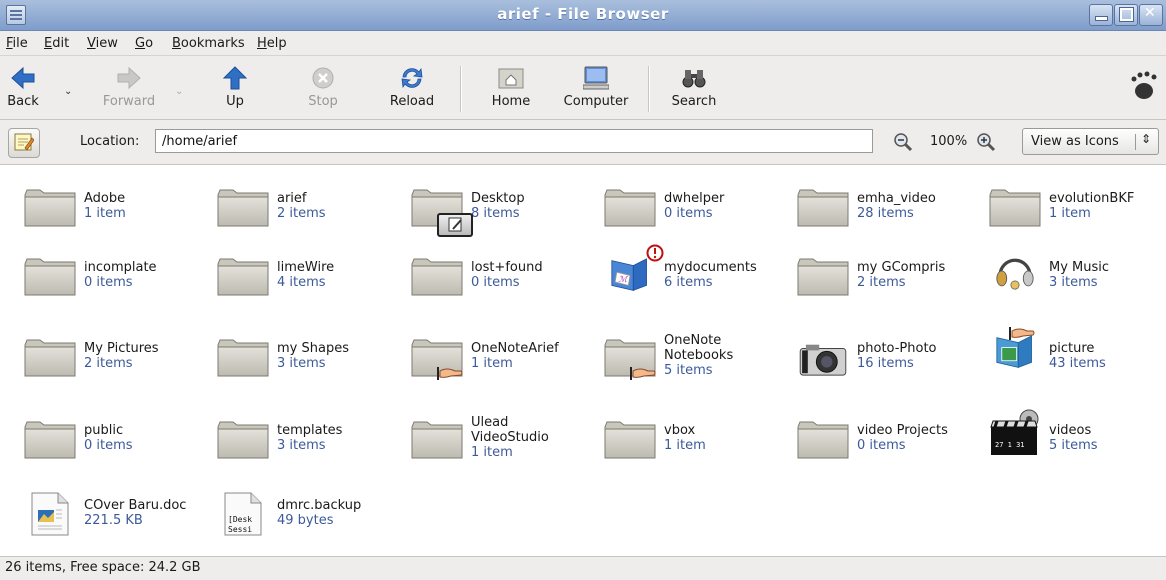 Image resolution: width=1166 pixels, height=580 pixels. What do you see at coordinates (108, 363) in the screenshot?
I see `file-info: 2 items` at bounding box center [108, 363].